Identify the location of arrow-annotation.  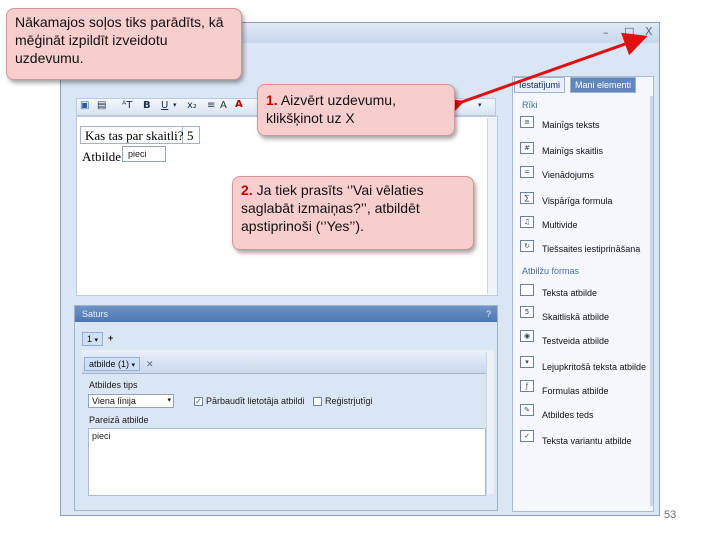
(543, 76).